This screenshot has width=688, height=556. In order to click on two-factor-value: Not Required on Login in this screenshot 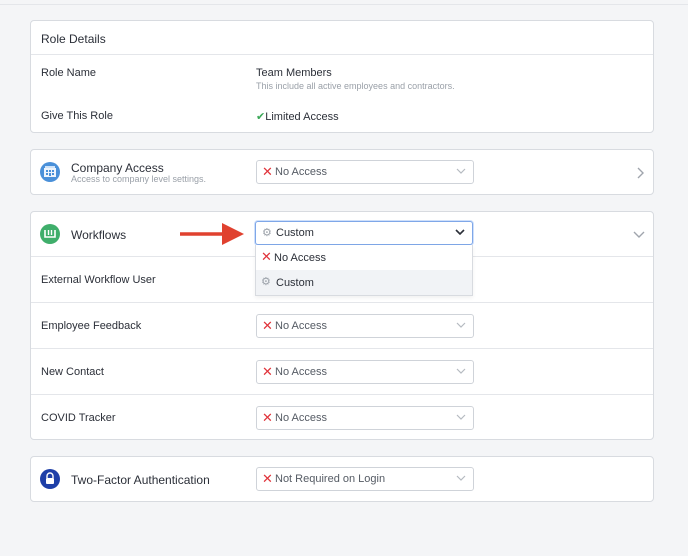, I will do `click(330, 479)`.